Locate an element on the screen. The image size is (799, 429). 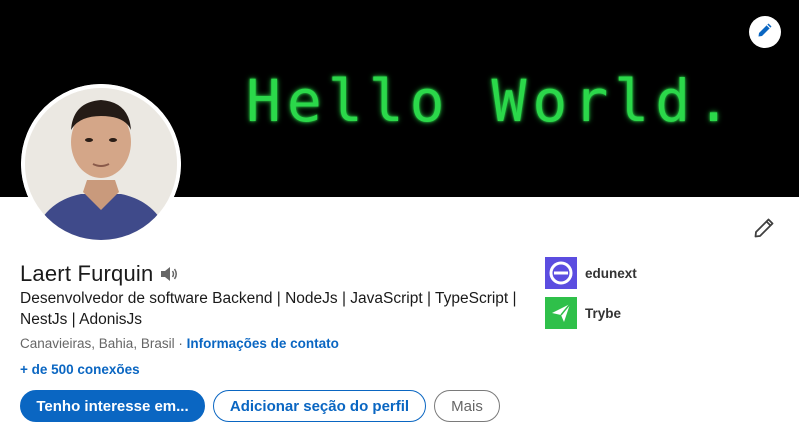
org-trybe: Trybe is located at coordinates (591, 313).